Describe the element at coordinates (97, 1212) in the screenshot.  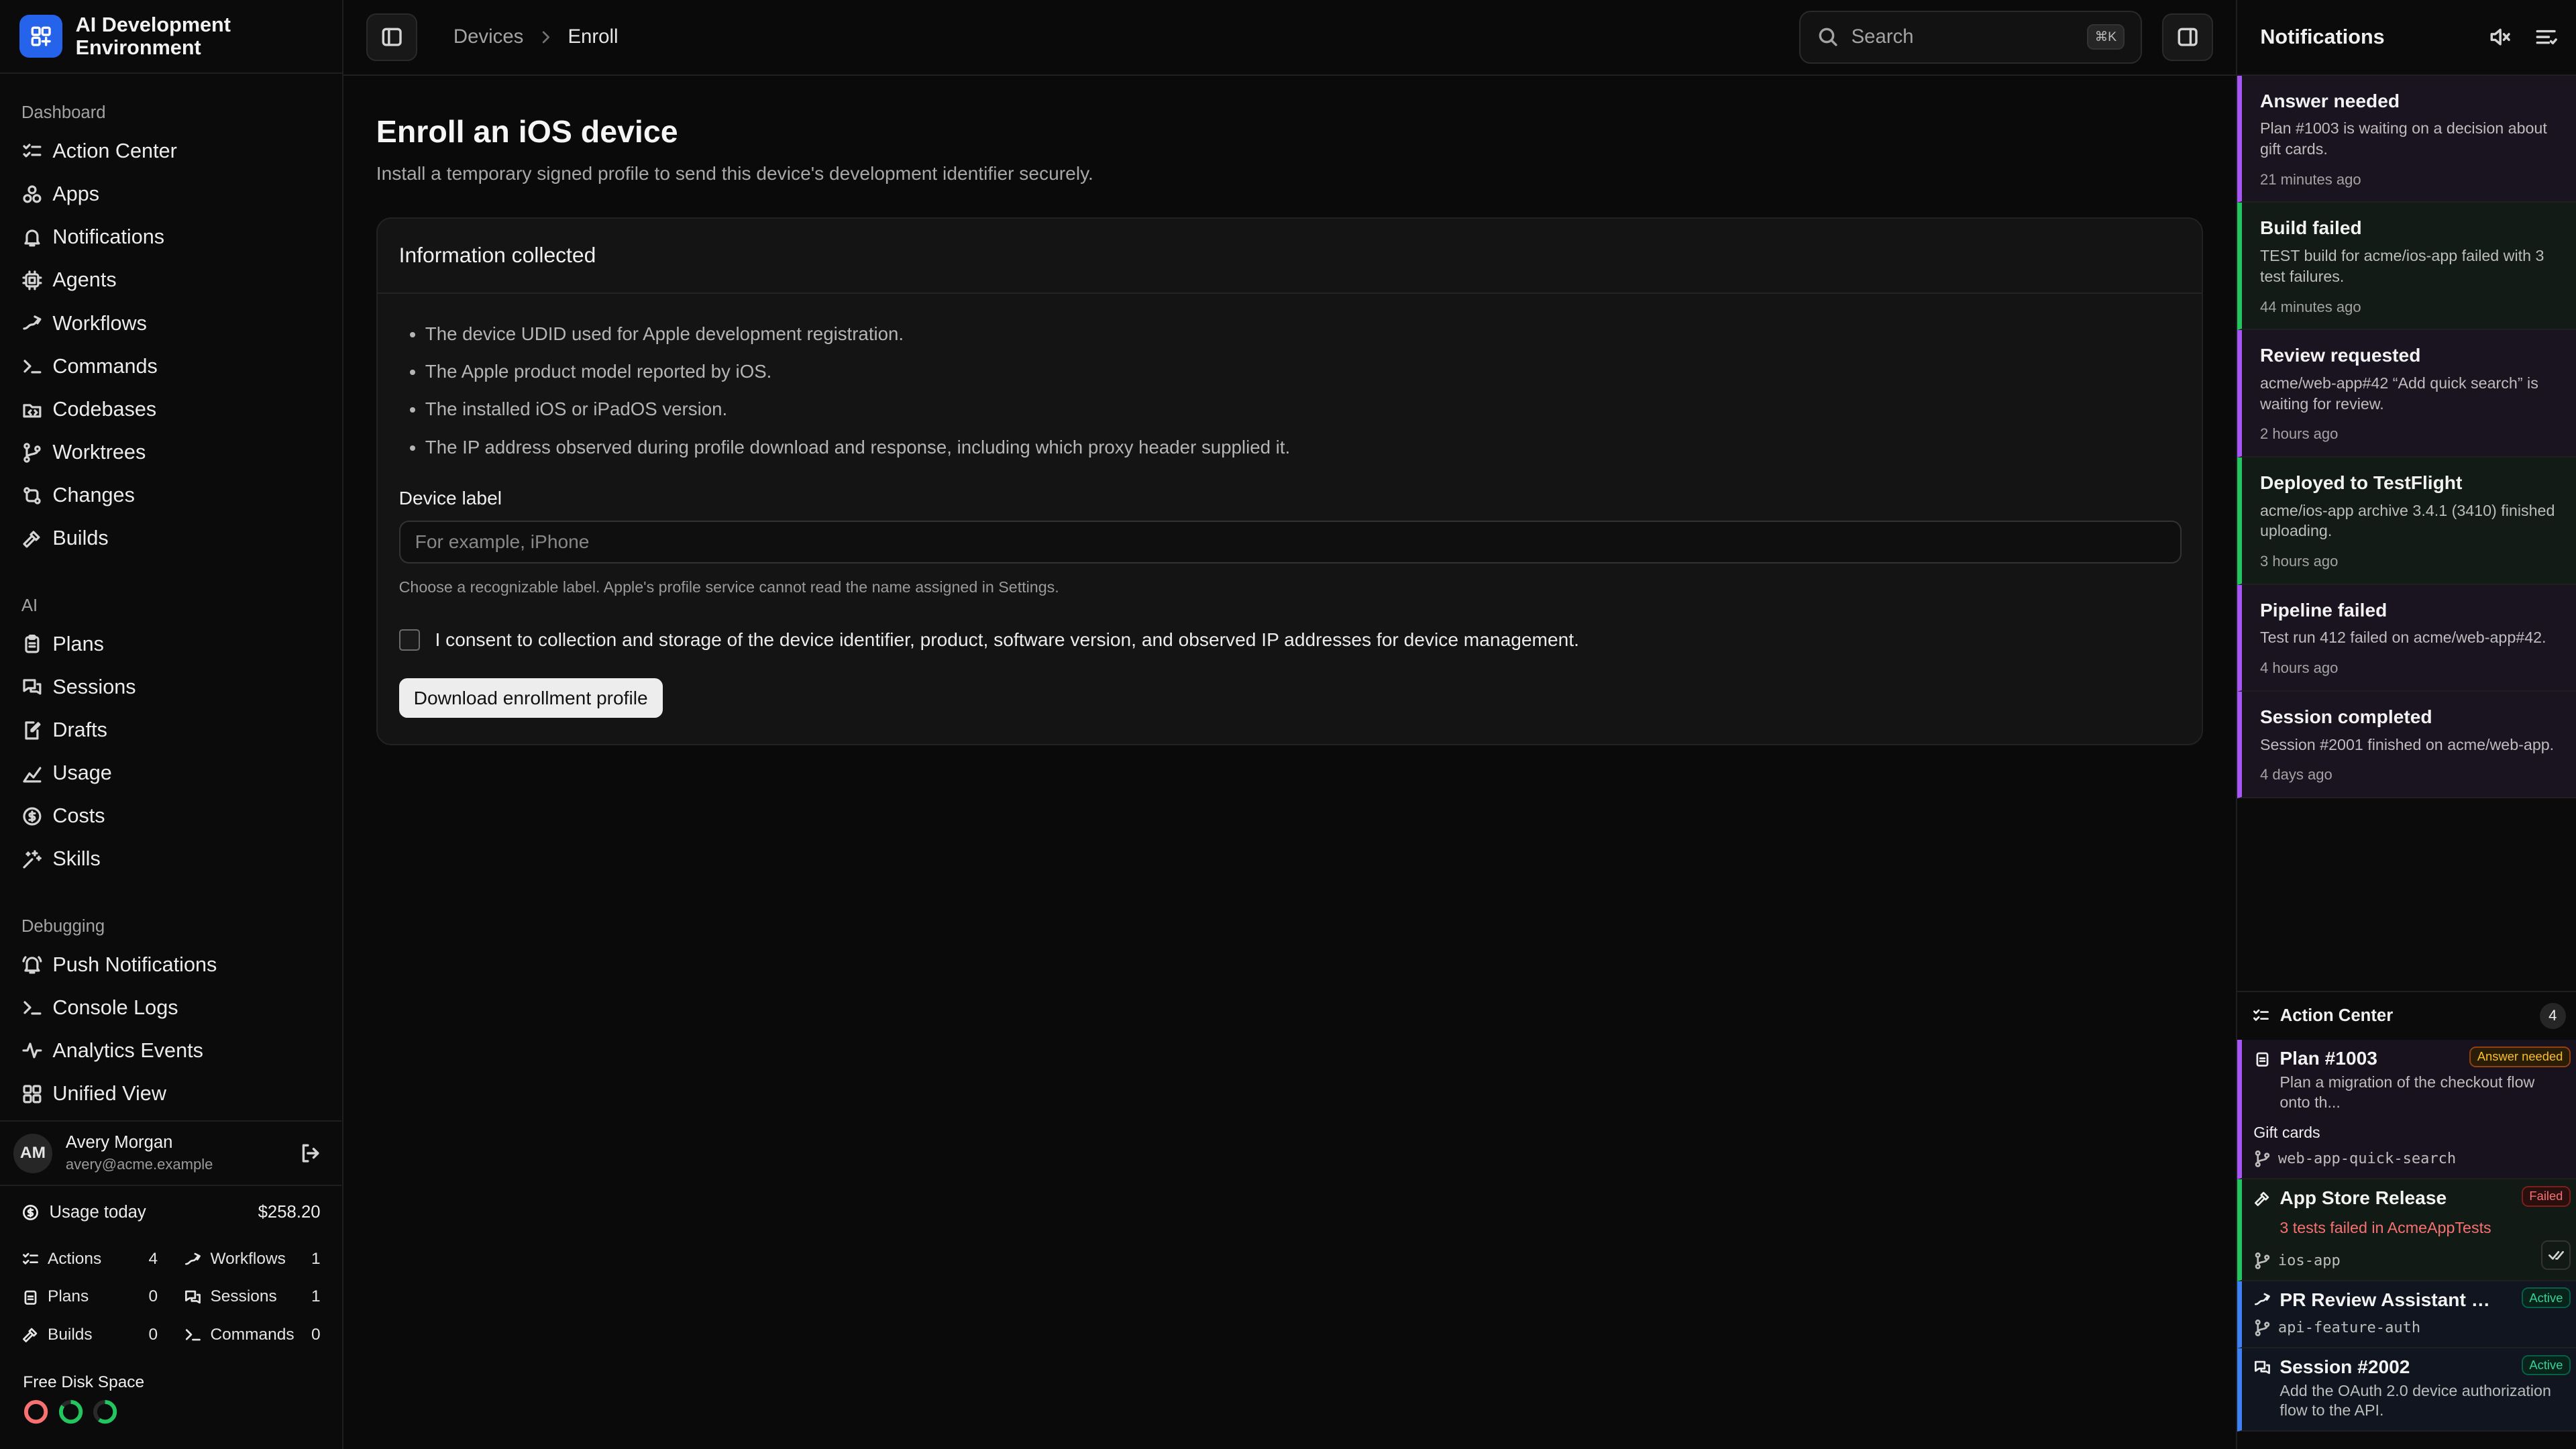
I see `usage-label: Usage today` at that location.